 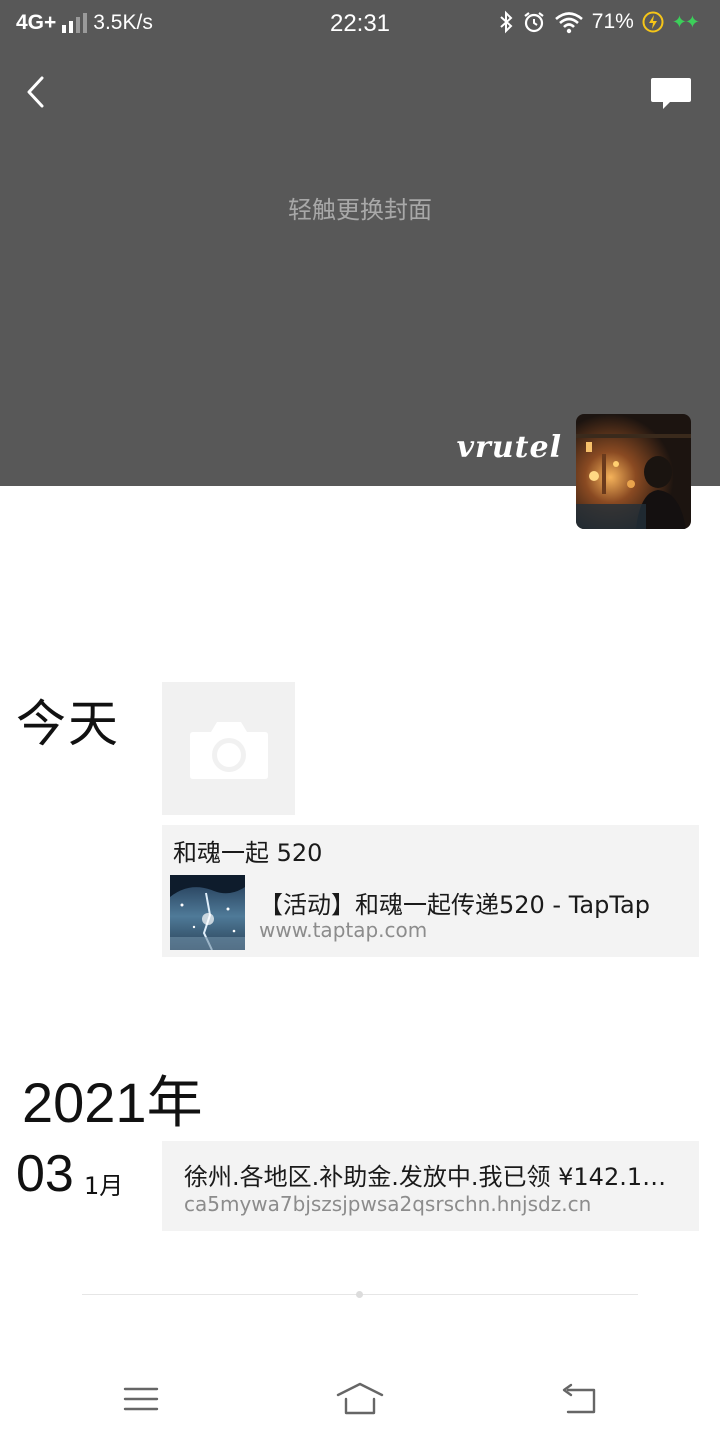 I want to click on back-icon, so click(x=579, y=1398).